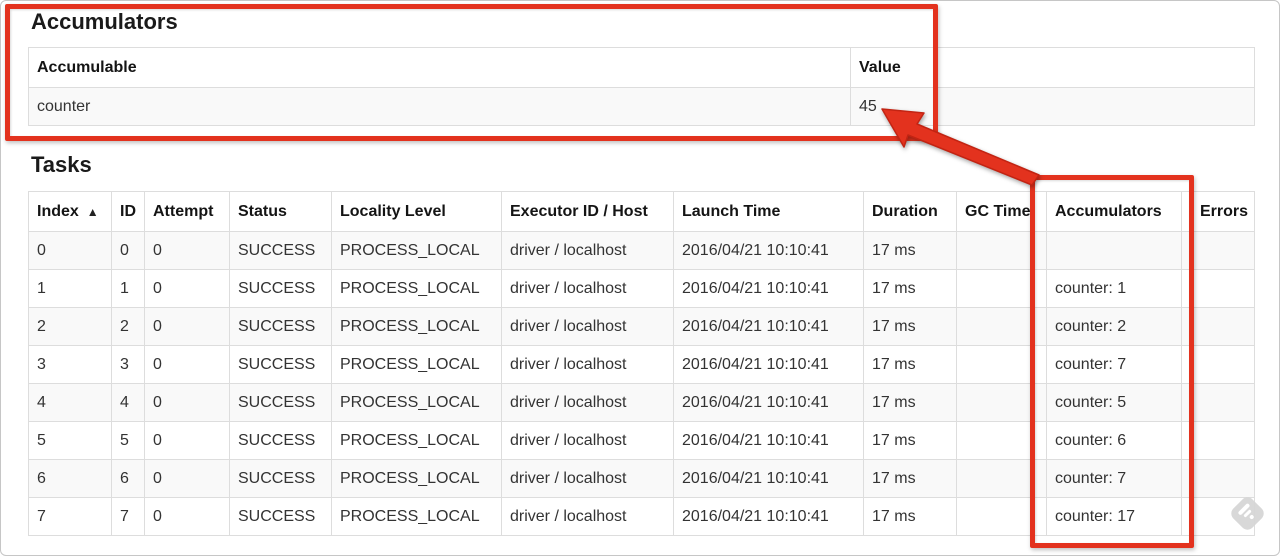 This screenshot has width=1280, height=556. What do you see at coordinates (579, 211) in the screenshot?
I see `column-label: Executor ID / Host` at bounding box center [579, 211].